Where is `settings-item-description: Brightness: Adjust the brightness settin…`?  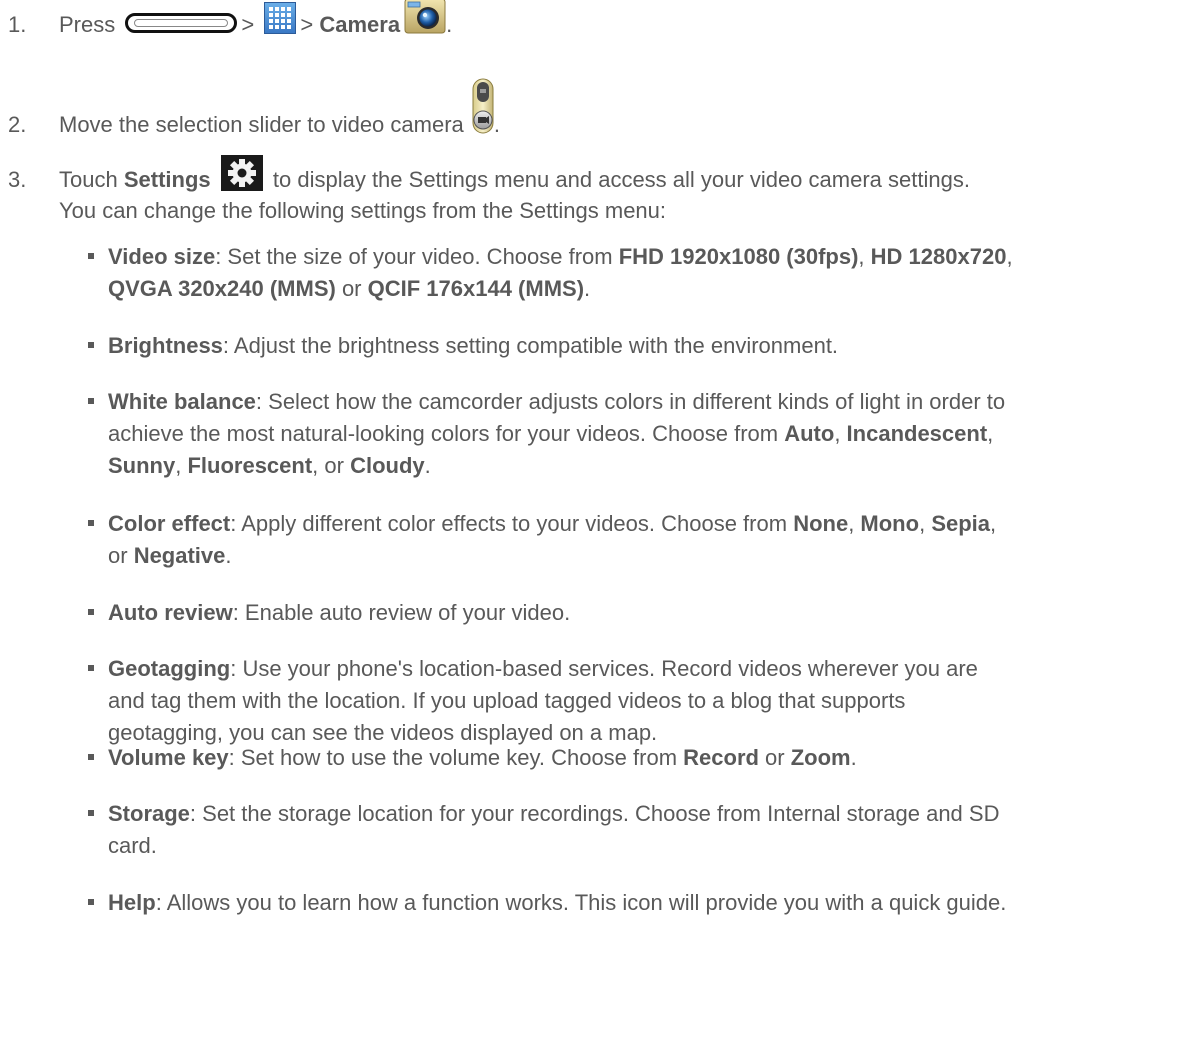
settings-item-description: Brightness: Adjust the brightness settin… is located at coordinates (473, 345).